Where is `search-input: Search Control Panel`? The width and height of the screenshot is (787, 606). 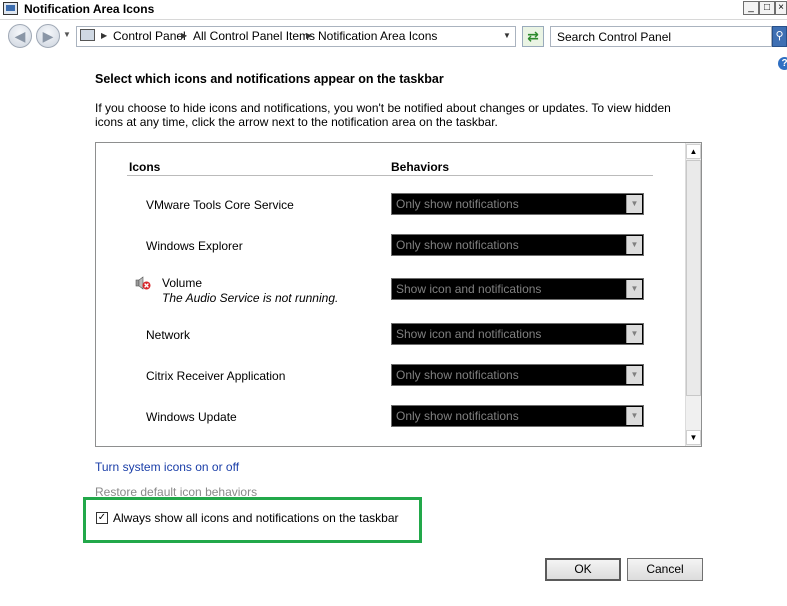
search-input: Search Control Panel is located at coordinates (661, 36).